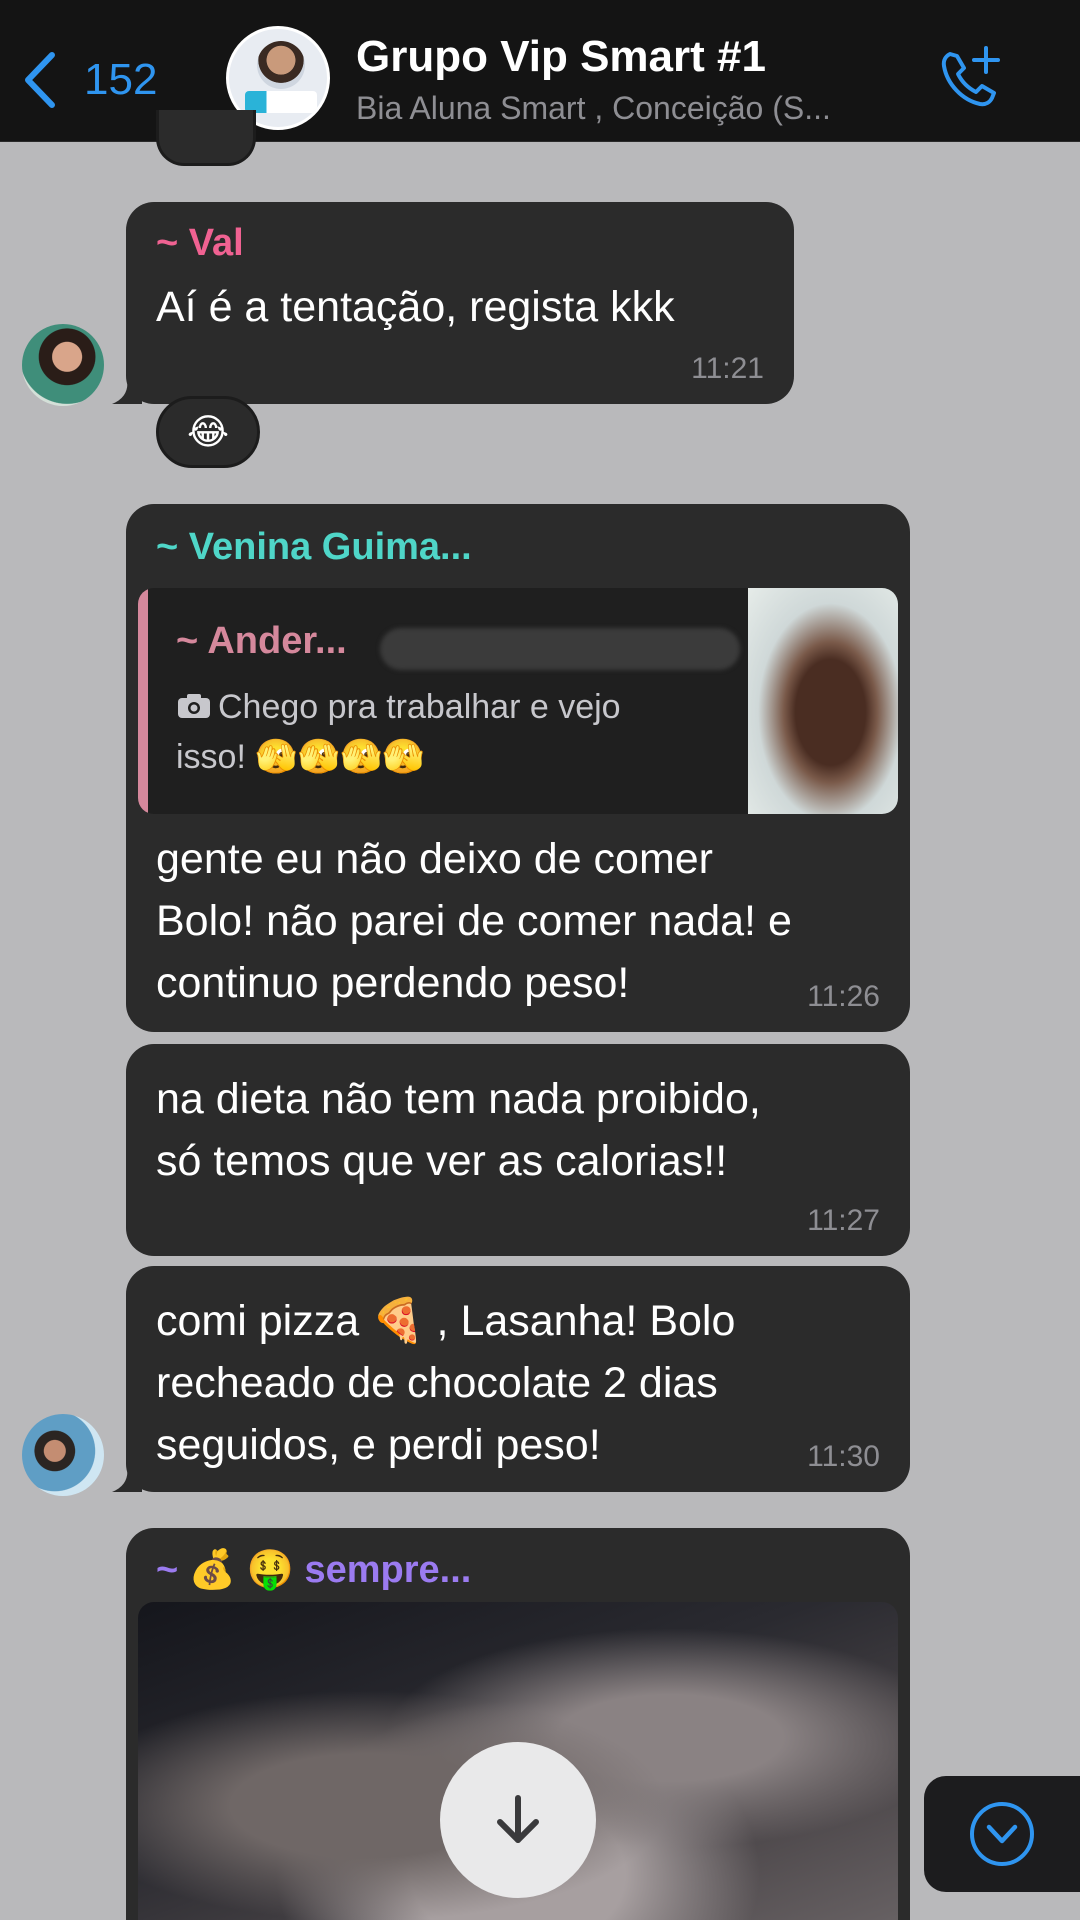 The height and width of the screenshot is (1920, 1080). What do you see at coordinates (121, 79) in the screenshot?
I see `unread-count: 152` at bounding box center [121, 79].